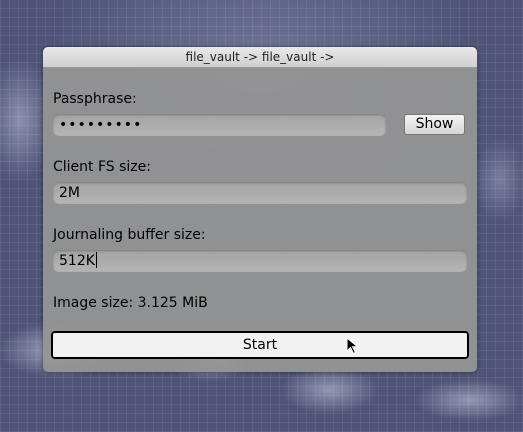  I want to click on show-passphrase-button: Show, so click(434, 124).